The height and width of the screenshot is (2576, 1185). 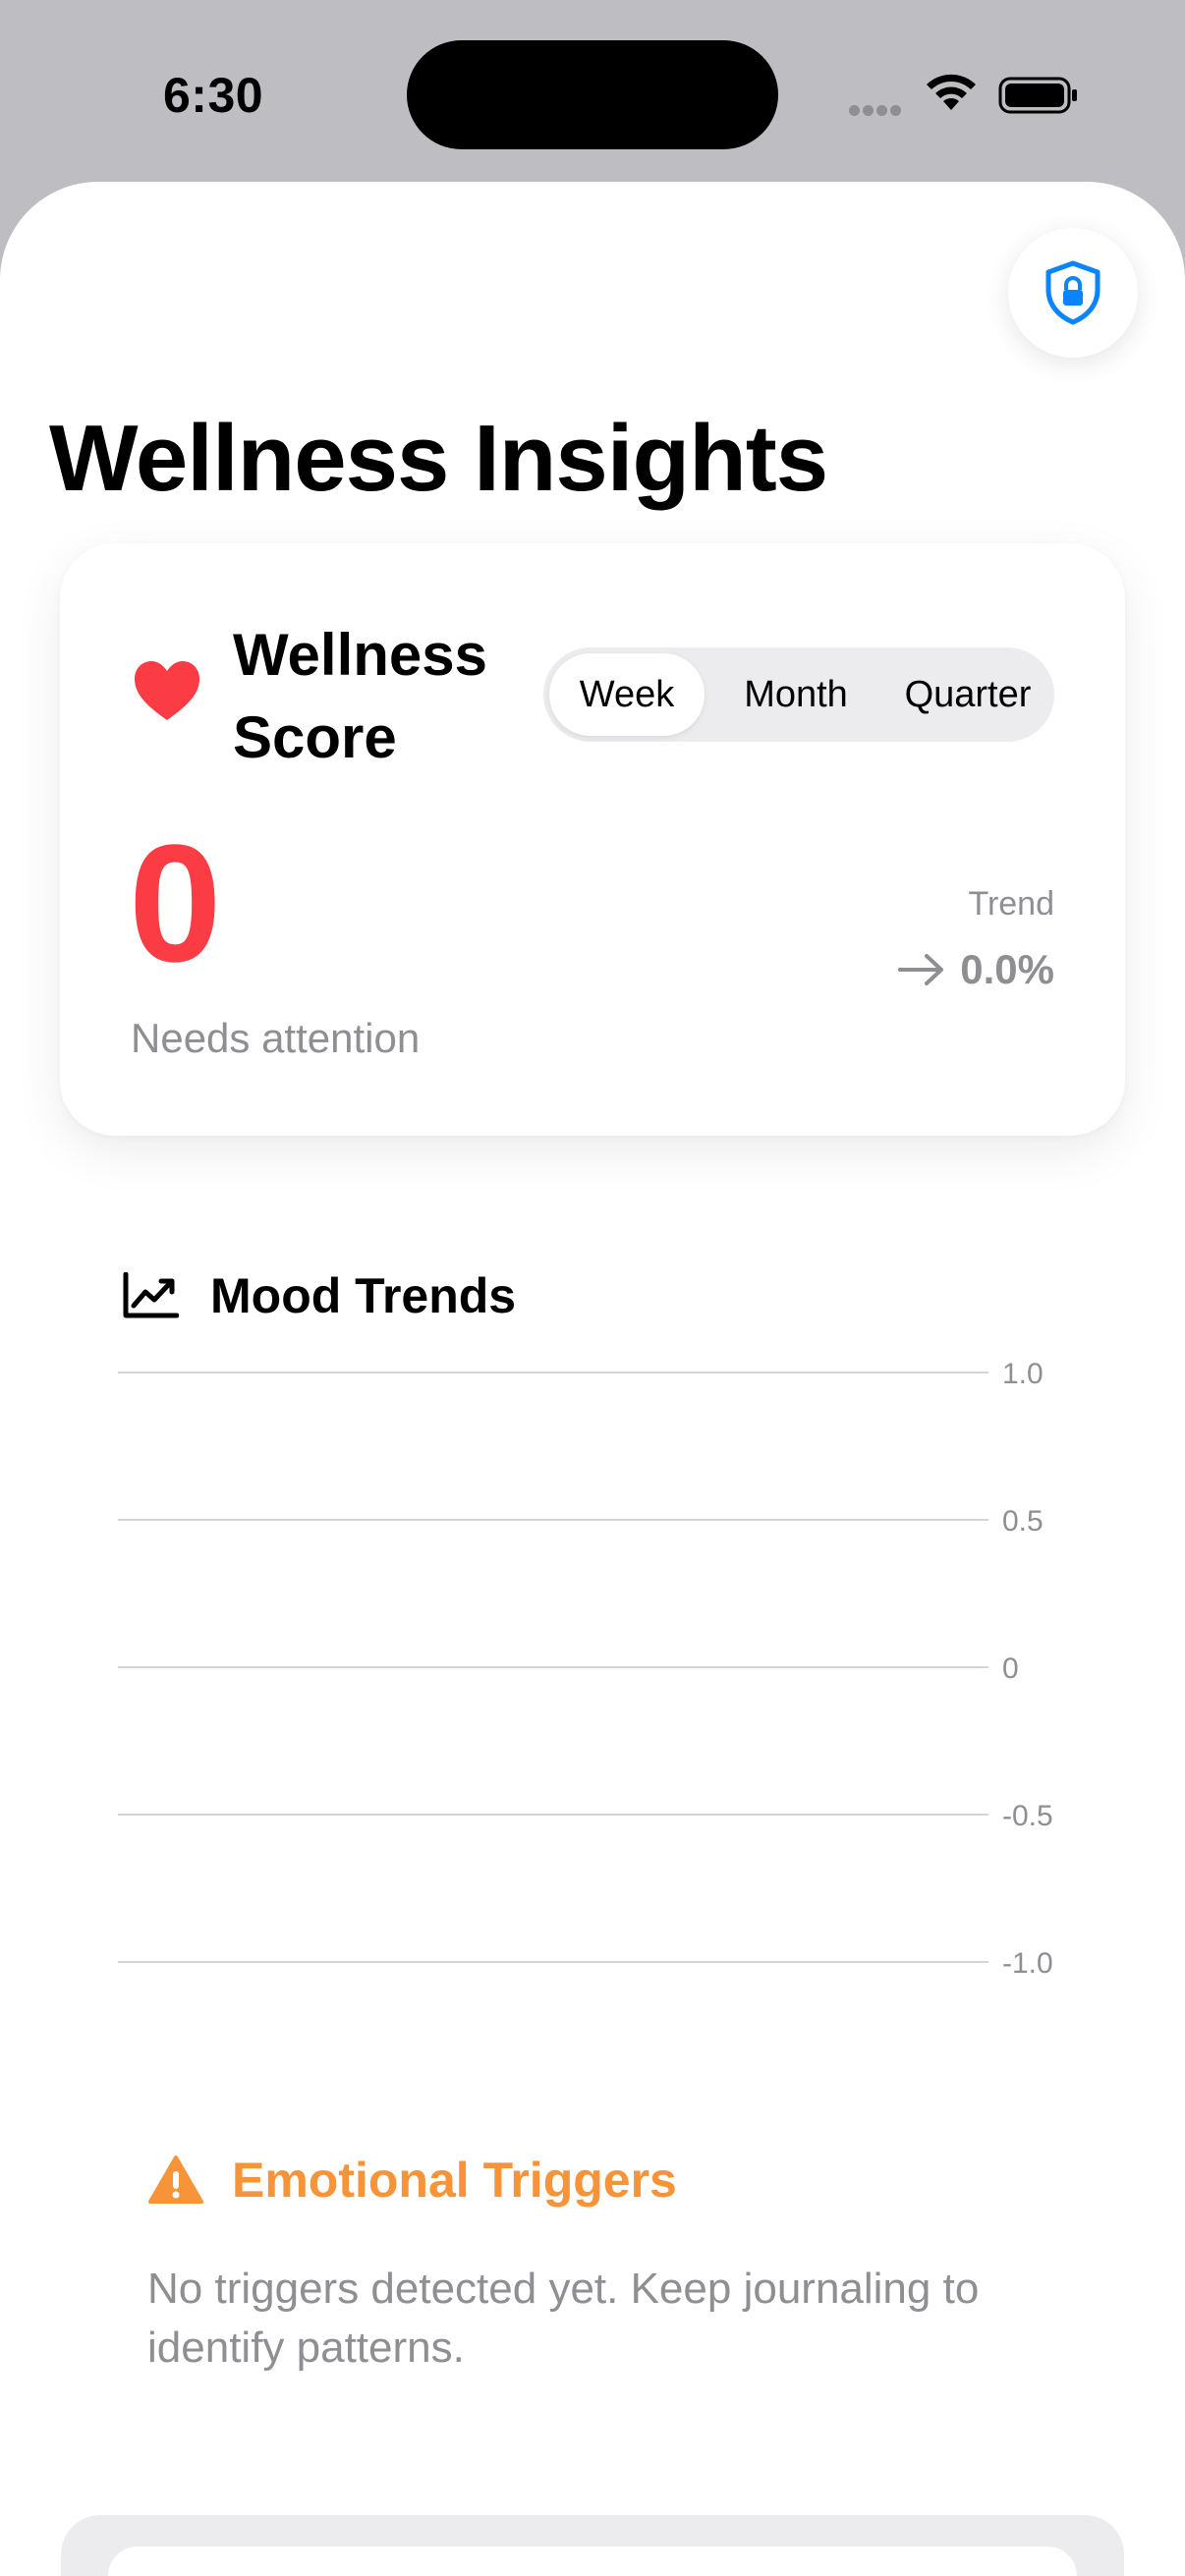 I want to click on trend-value: 0.0%, so click(x=1007, y=969).